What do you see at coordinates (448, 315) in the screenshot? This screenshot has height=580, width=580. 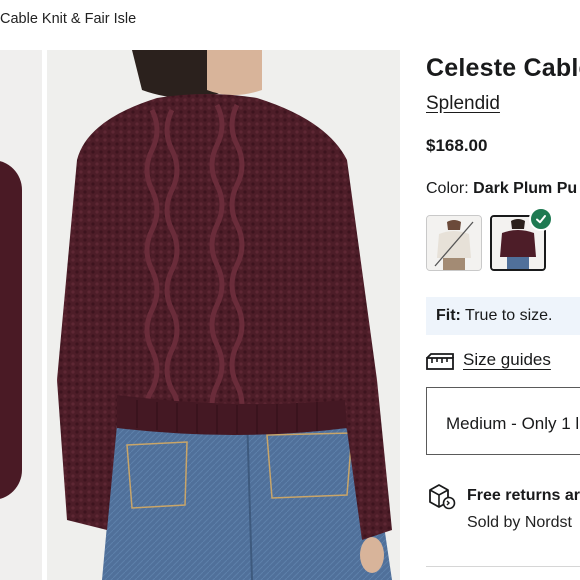 I see `fit-label: Fit:` at bounding box center [448, 315].